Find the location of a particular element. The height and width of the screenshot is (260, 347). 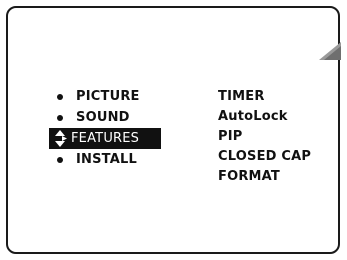

submenu-item-timer: TIMER is located at coordinates (264, 96).